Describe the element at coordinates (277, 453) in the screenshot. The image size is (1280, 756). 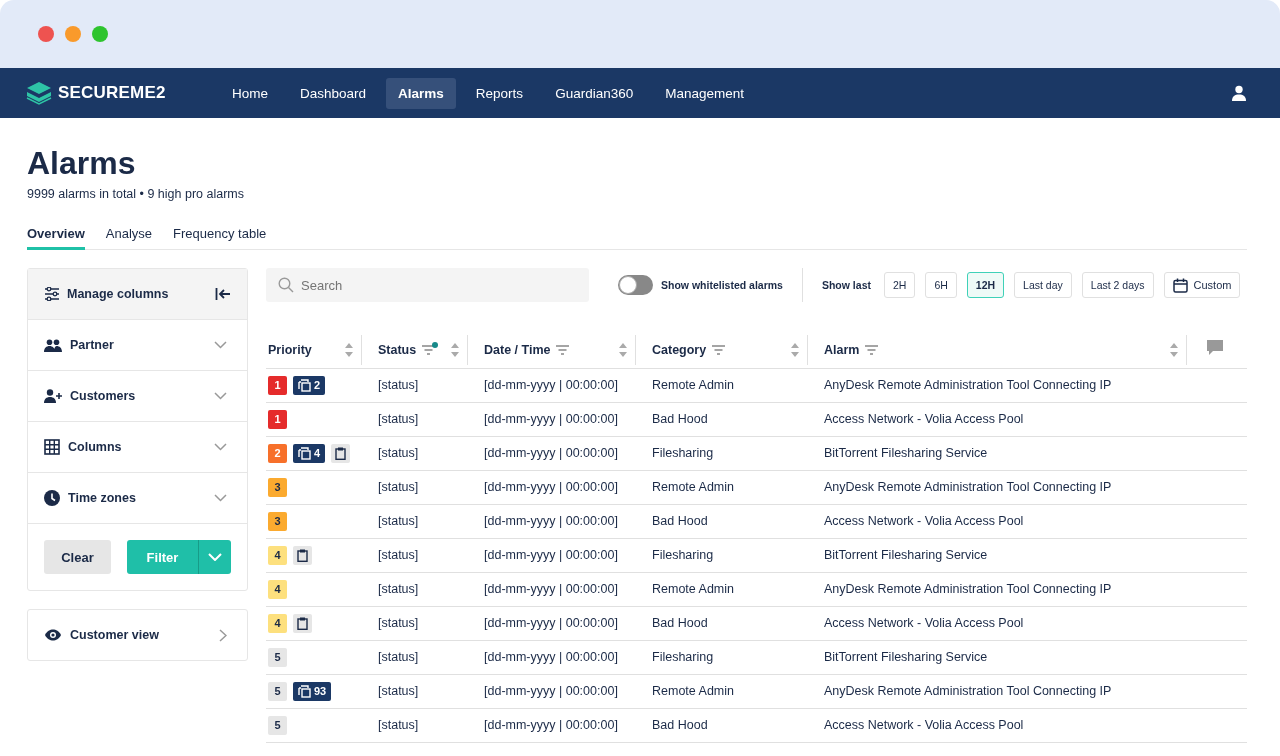
I see `priority-badge: 2` at that location.